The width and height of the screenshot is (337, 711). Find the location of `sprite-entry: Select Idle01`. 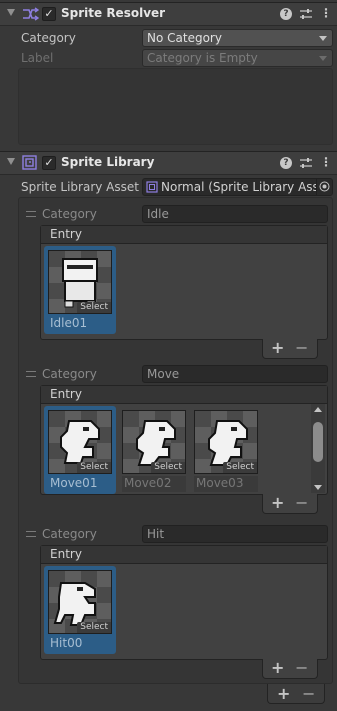

sprite-entry: Select Idle01 is located at coordinates (80, 290).